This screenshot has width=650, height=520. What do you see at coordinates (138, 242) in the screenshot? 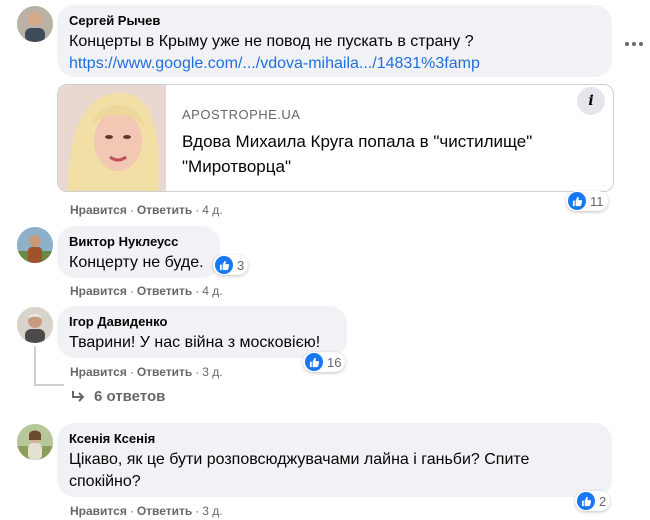
I see `comment-author: Виктор Нуклеусс` at bounding box center [138, 242].